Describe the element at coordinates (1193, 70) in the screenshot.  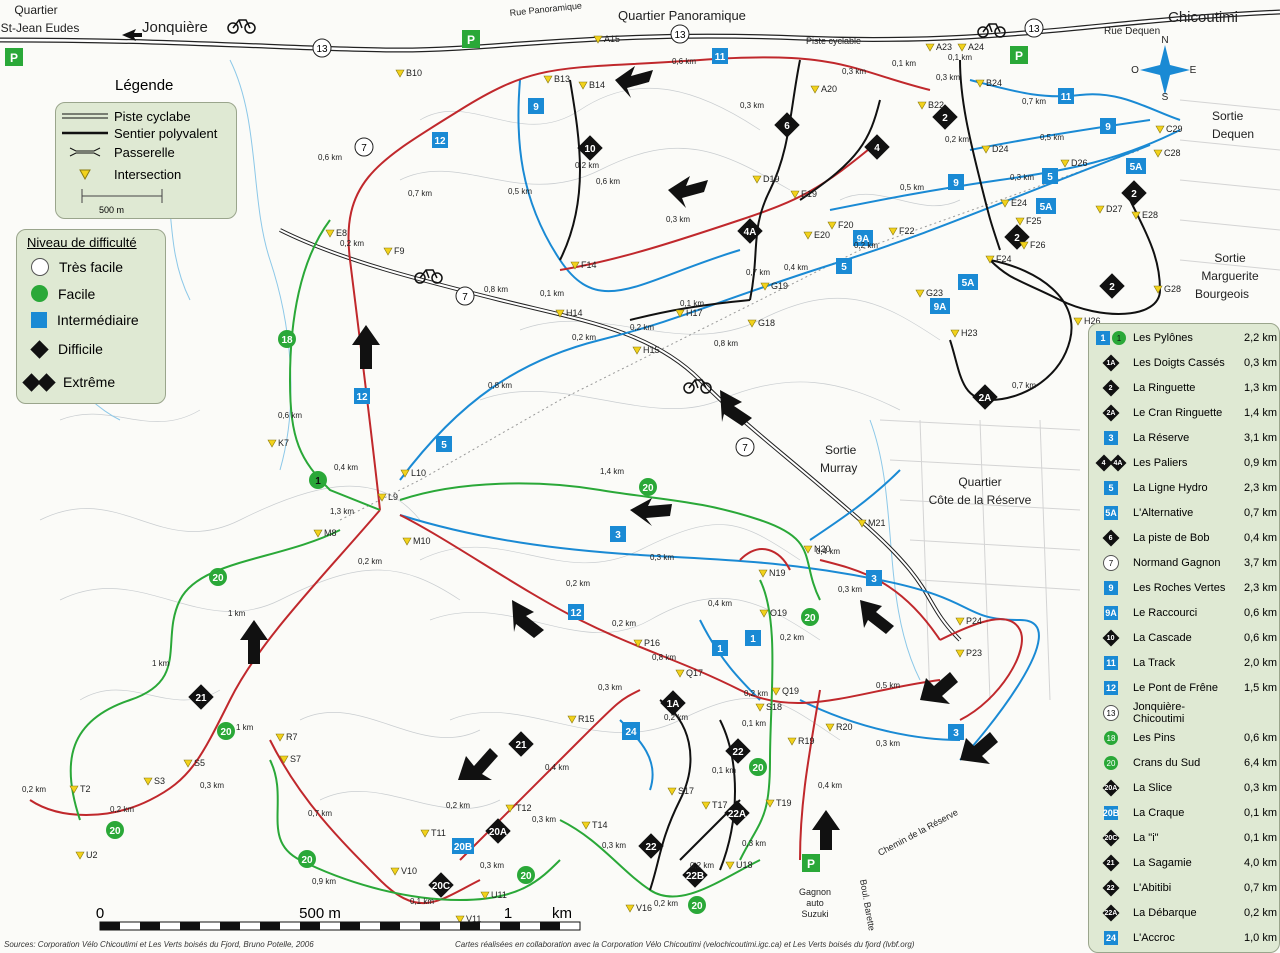
I see `svg-text: E` at that location.